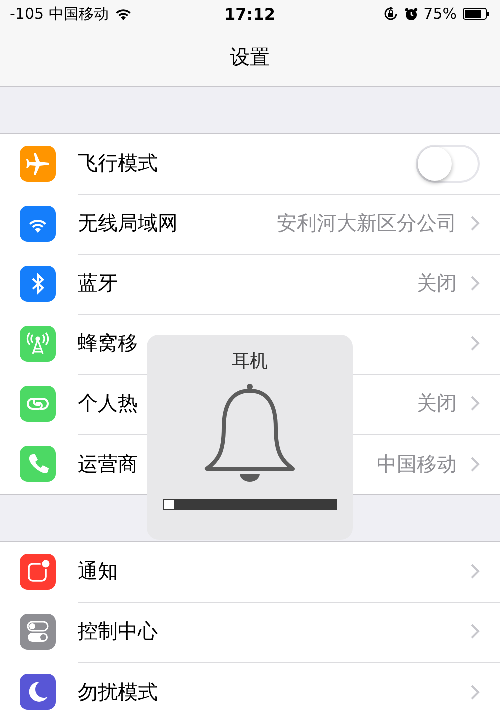 The width and height of the screenshot is (500, 711). I want to click on row-label: 无线局域网, so click(128, 223).